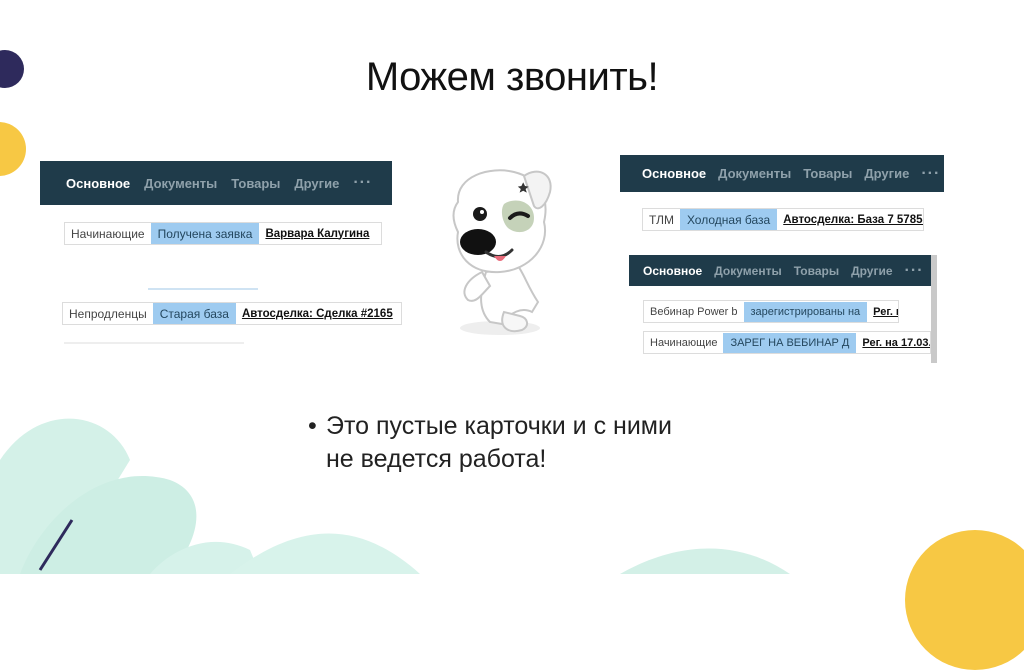 This screenshot has height=670, width=1024. I want to click on status-badge: Получена заявка, so click(205, 233).